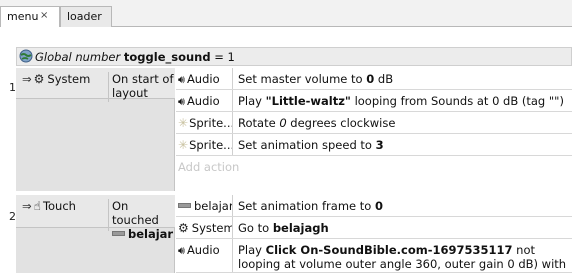 This screenshot has height=273, width=572. Describe the element at coordinates (286, 13) in the screenshot. I see `tab-bar: menu × loader` at that location.